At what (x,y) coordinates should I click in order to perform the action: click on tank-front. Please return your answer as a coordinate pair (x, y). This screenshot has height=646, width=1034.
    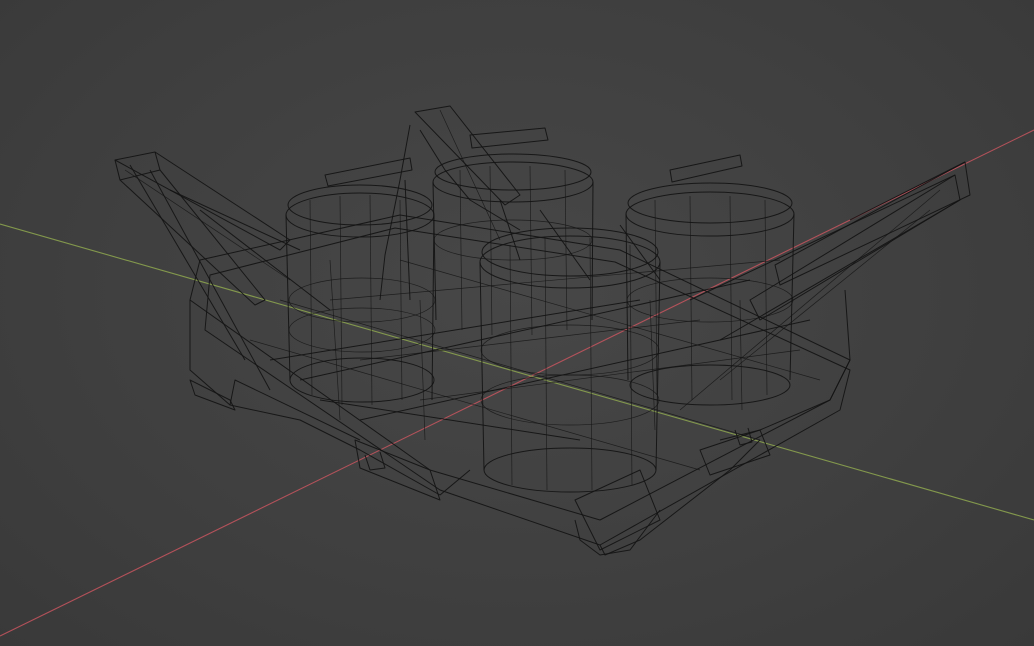
    Looking at the image, I should click on (570, 360).